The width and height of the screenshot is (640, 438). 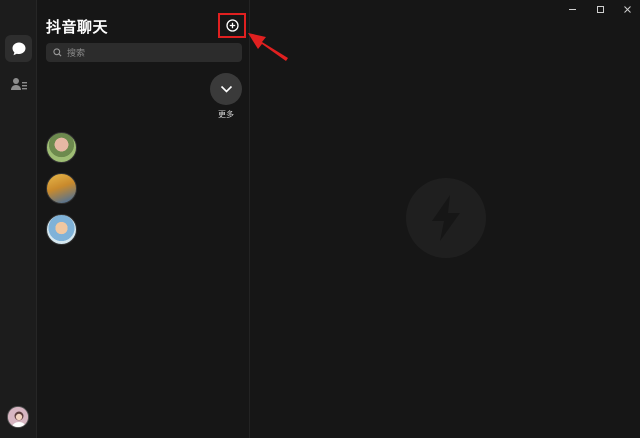 I want to click on chat-bubble-icon, so click(x=18, y=48).